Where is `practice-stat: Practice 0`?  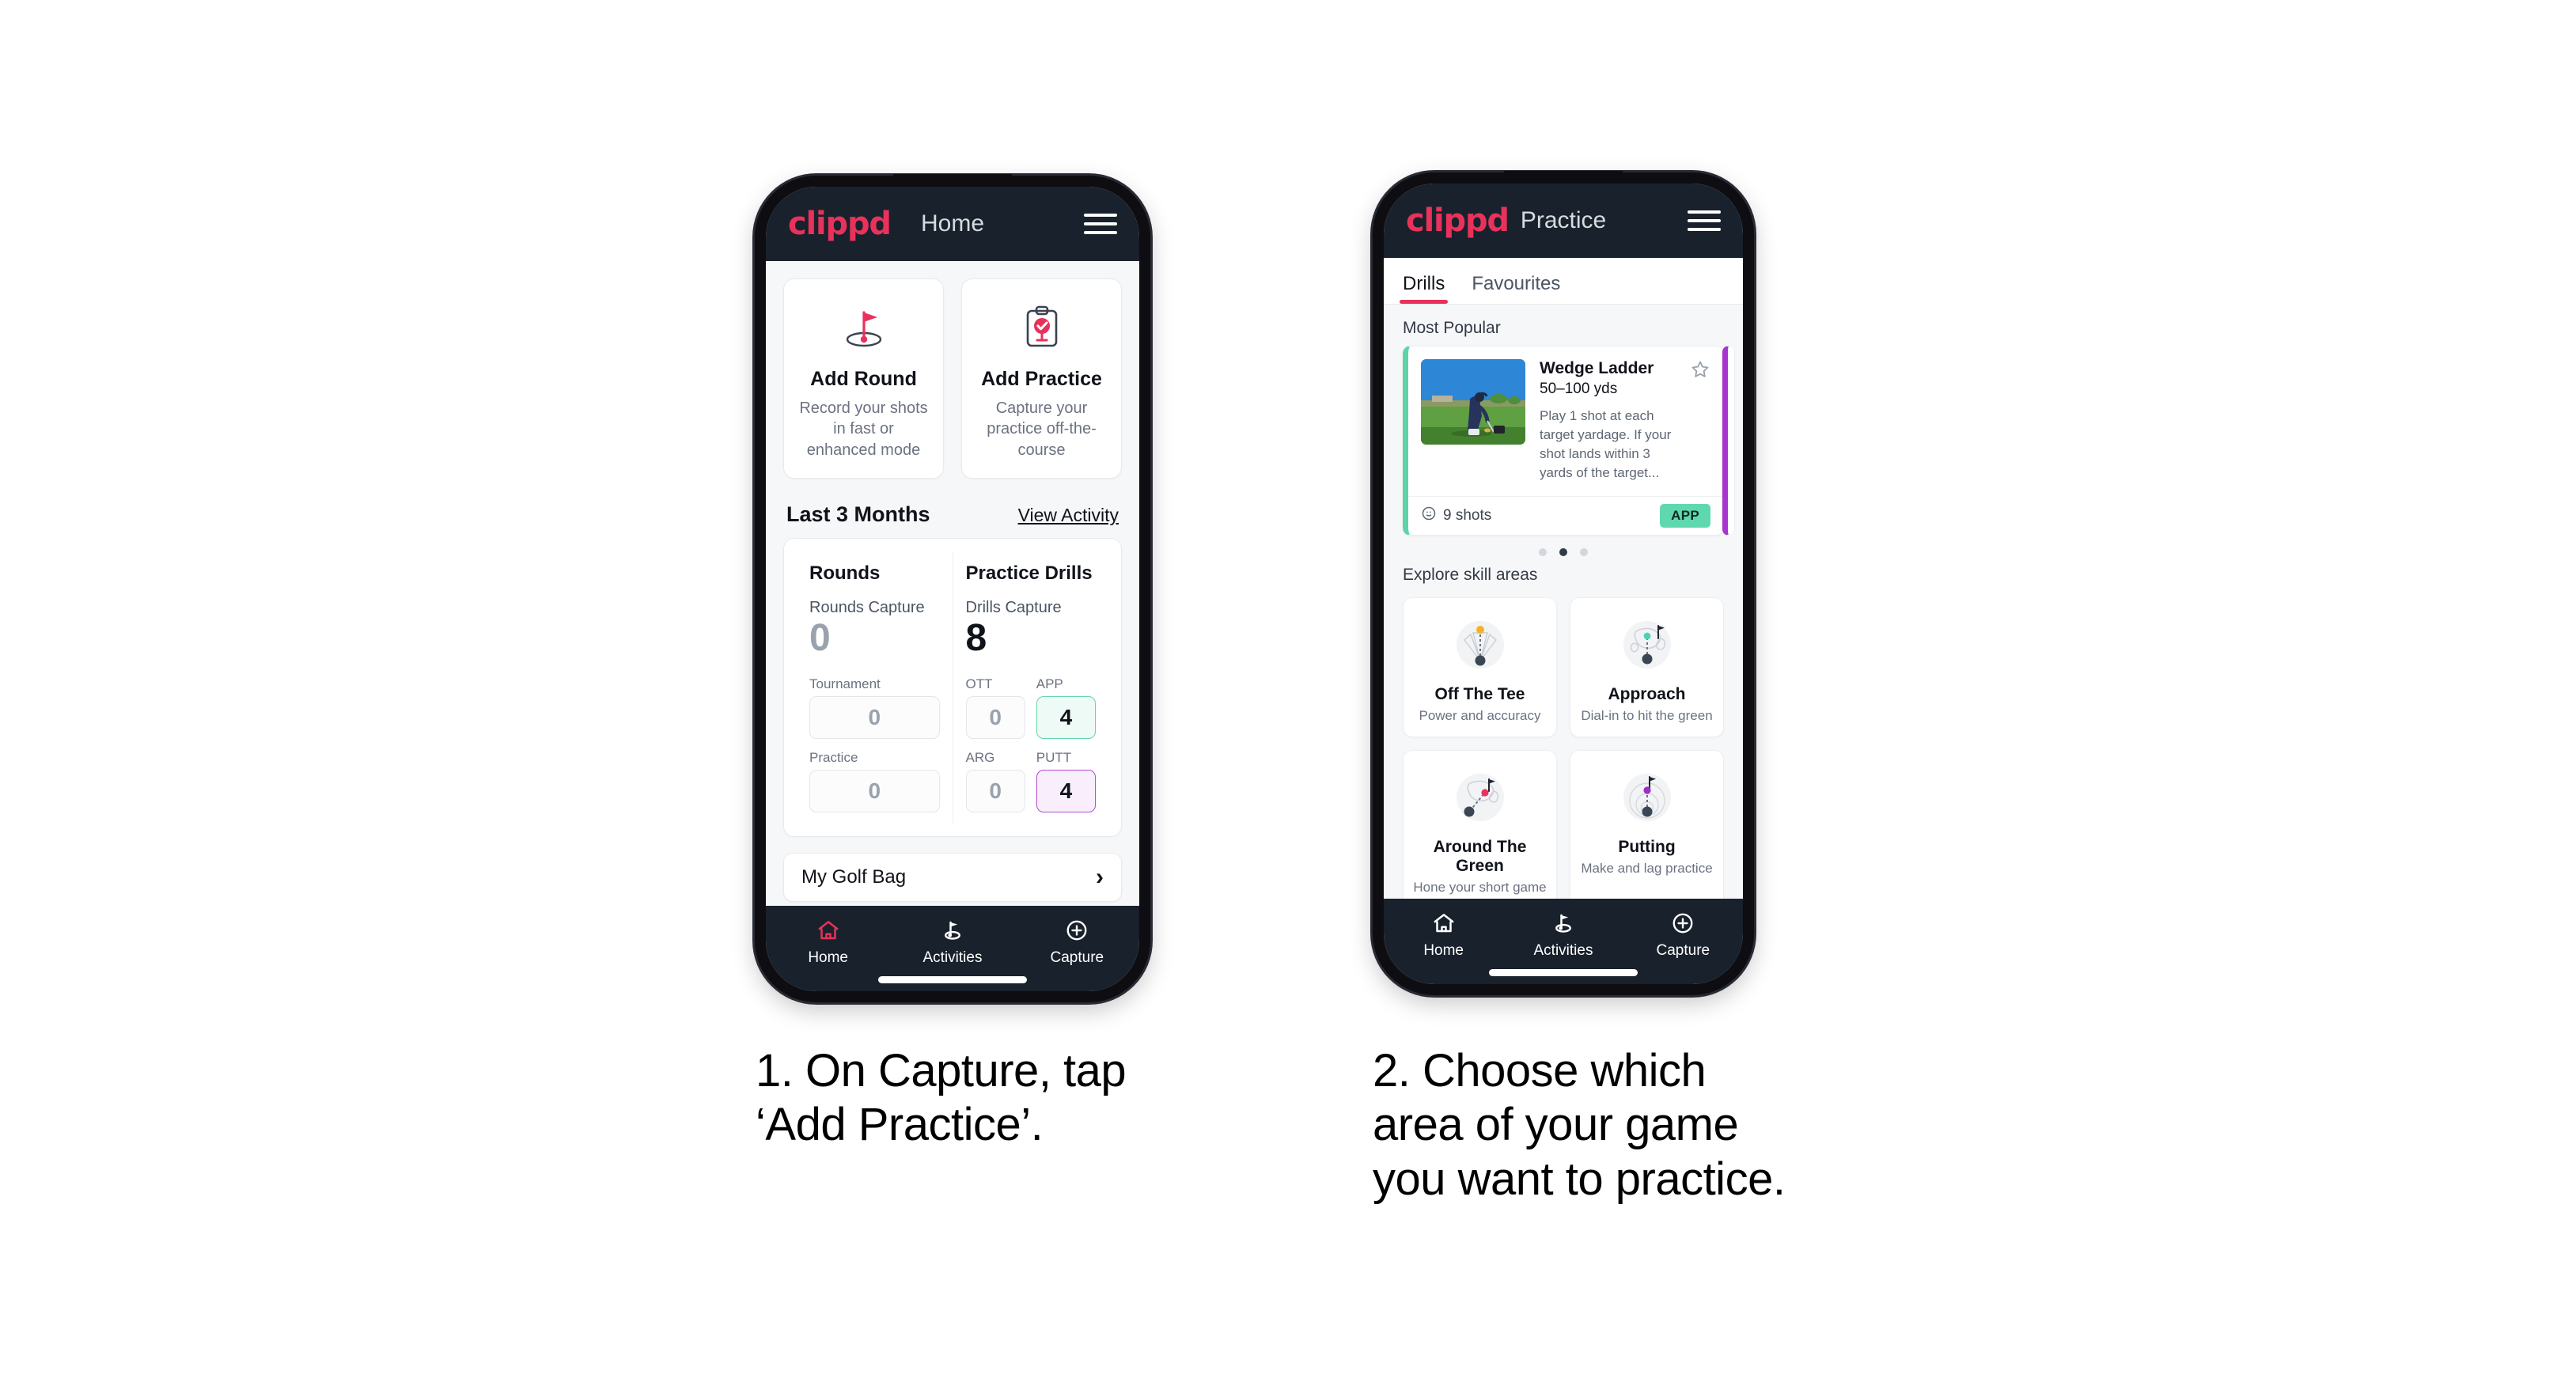
practice-stat: Practice 0 is located at coordinates (874, 781).